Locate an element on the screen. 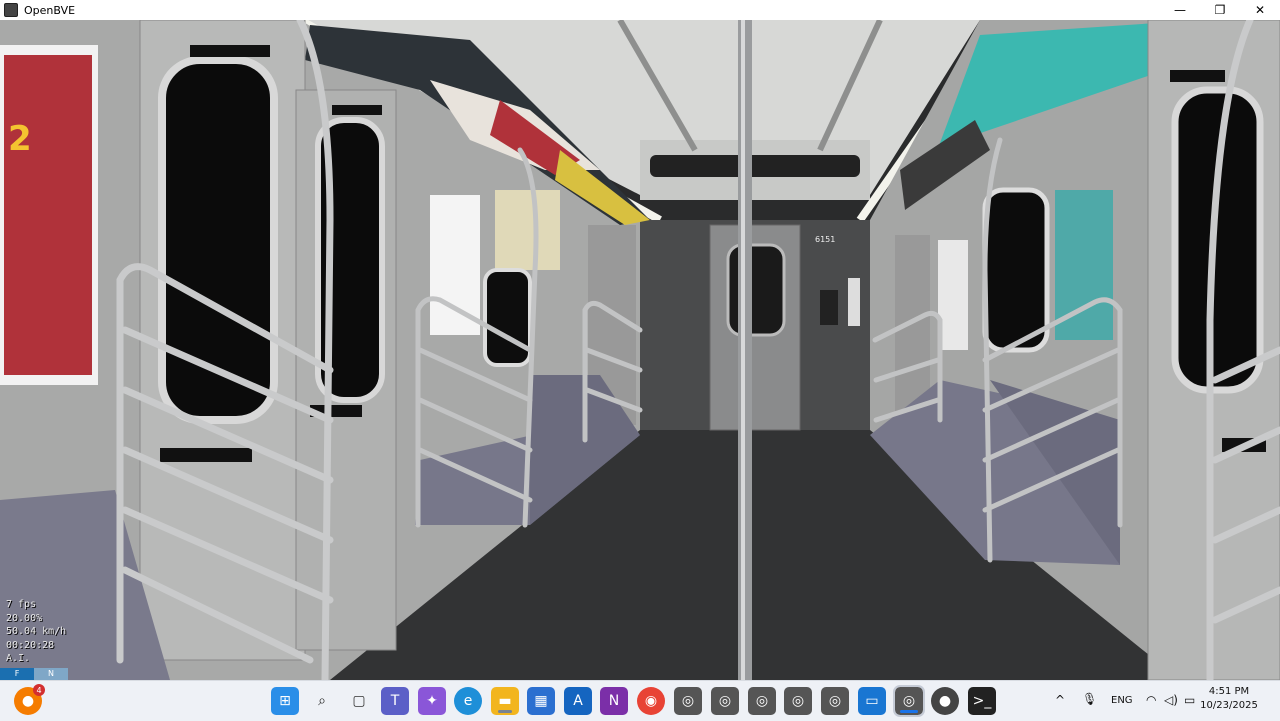  wifi-icon: ◠ is located at coordinates (1151, 700).